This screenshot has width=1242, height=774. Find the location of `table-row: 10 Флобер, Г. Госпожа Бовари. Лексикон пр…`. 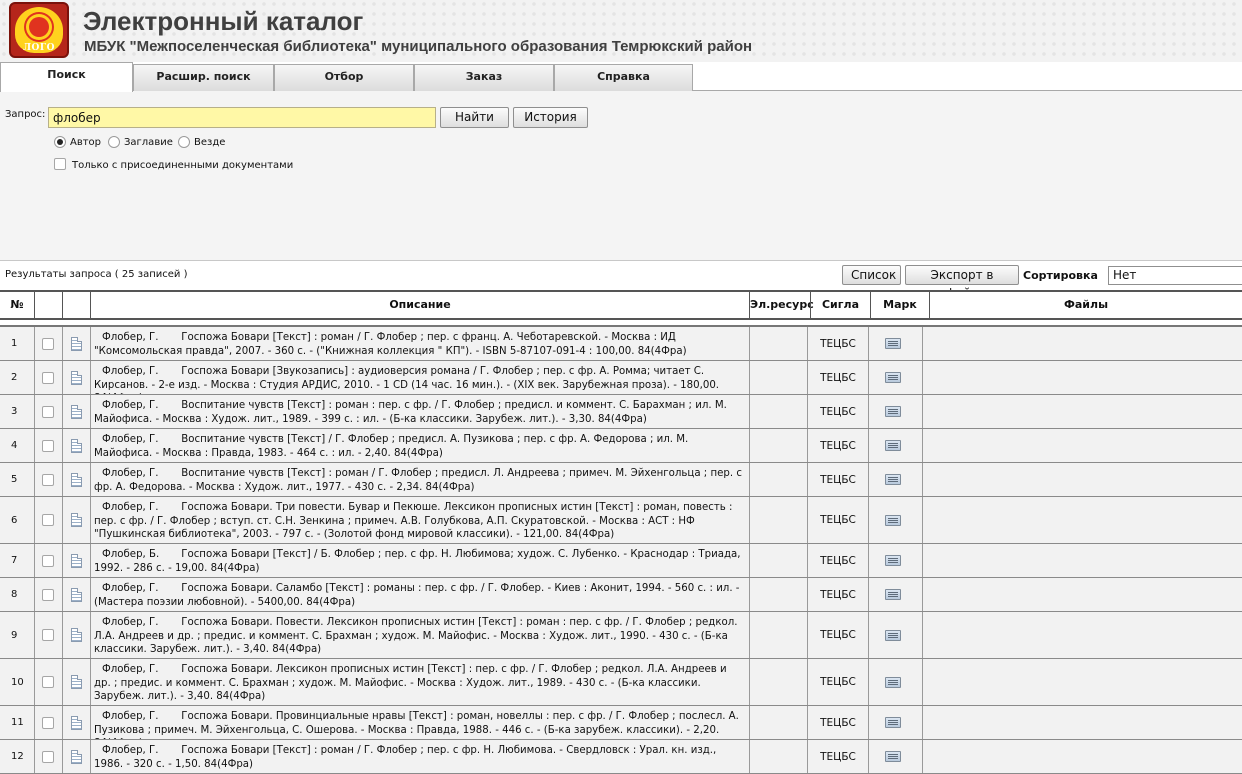

table-row: 10 Флобер, Г. Госпожа Бовари. Лексикон пр… is located at coordinates (621, 682).